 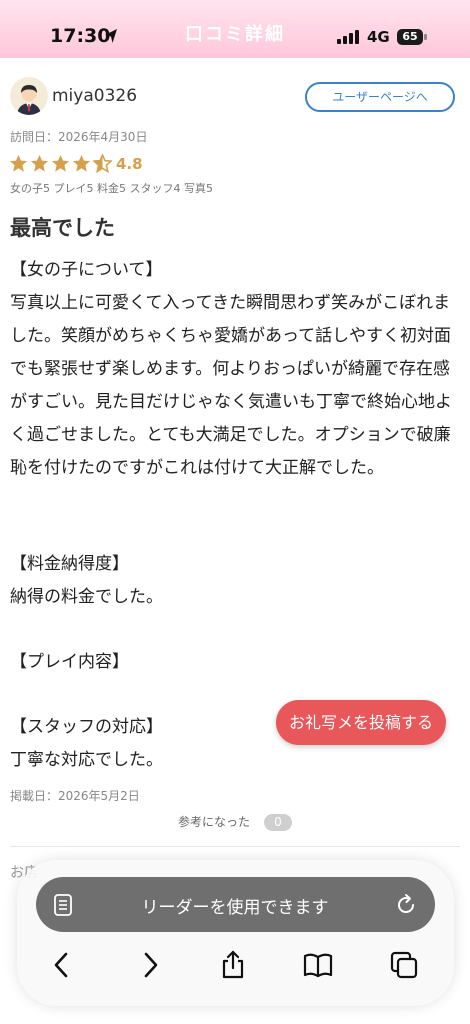 What do you see at coordinates (150, 965) in the screenshot?
I see `forward-icon` at bounding box center [150, 965].